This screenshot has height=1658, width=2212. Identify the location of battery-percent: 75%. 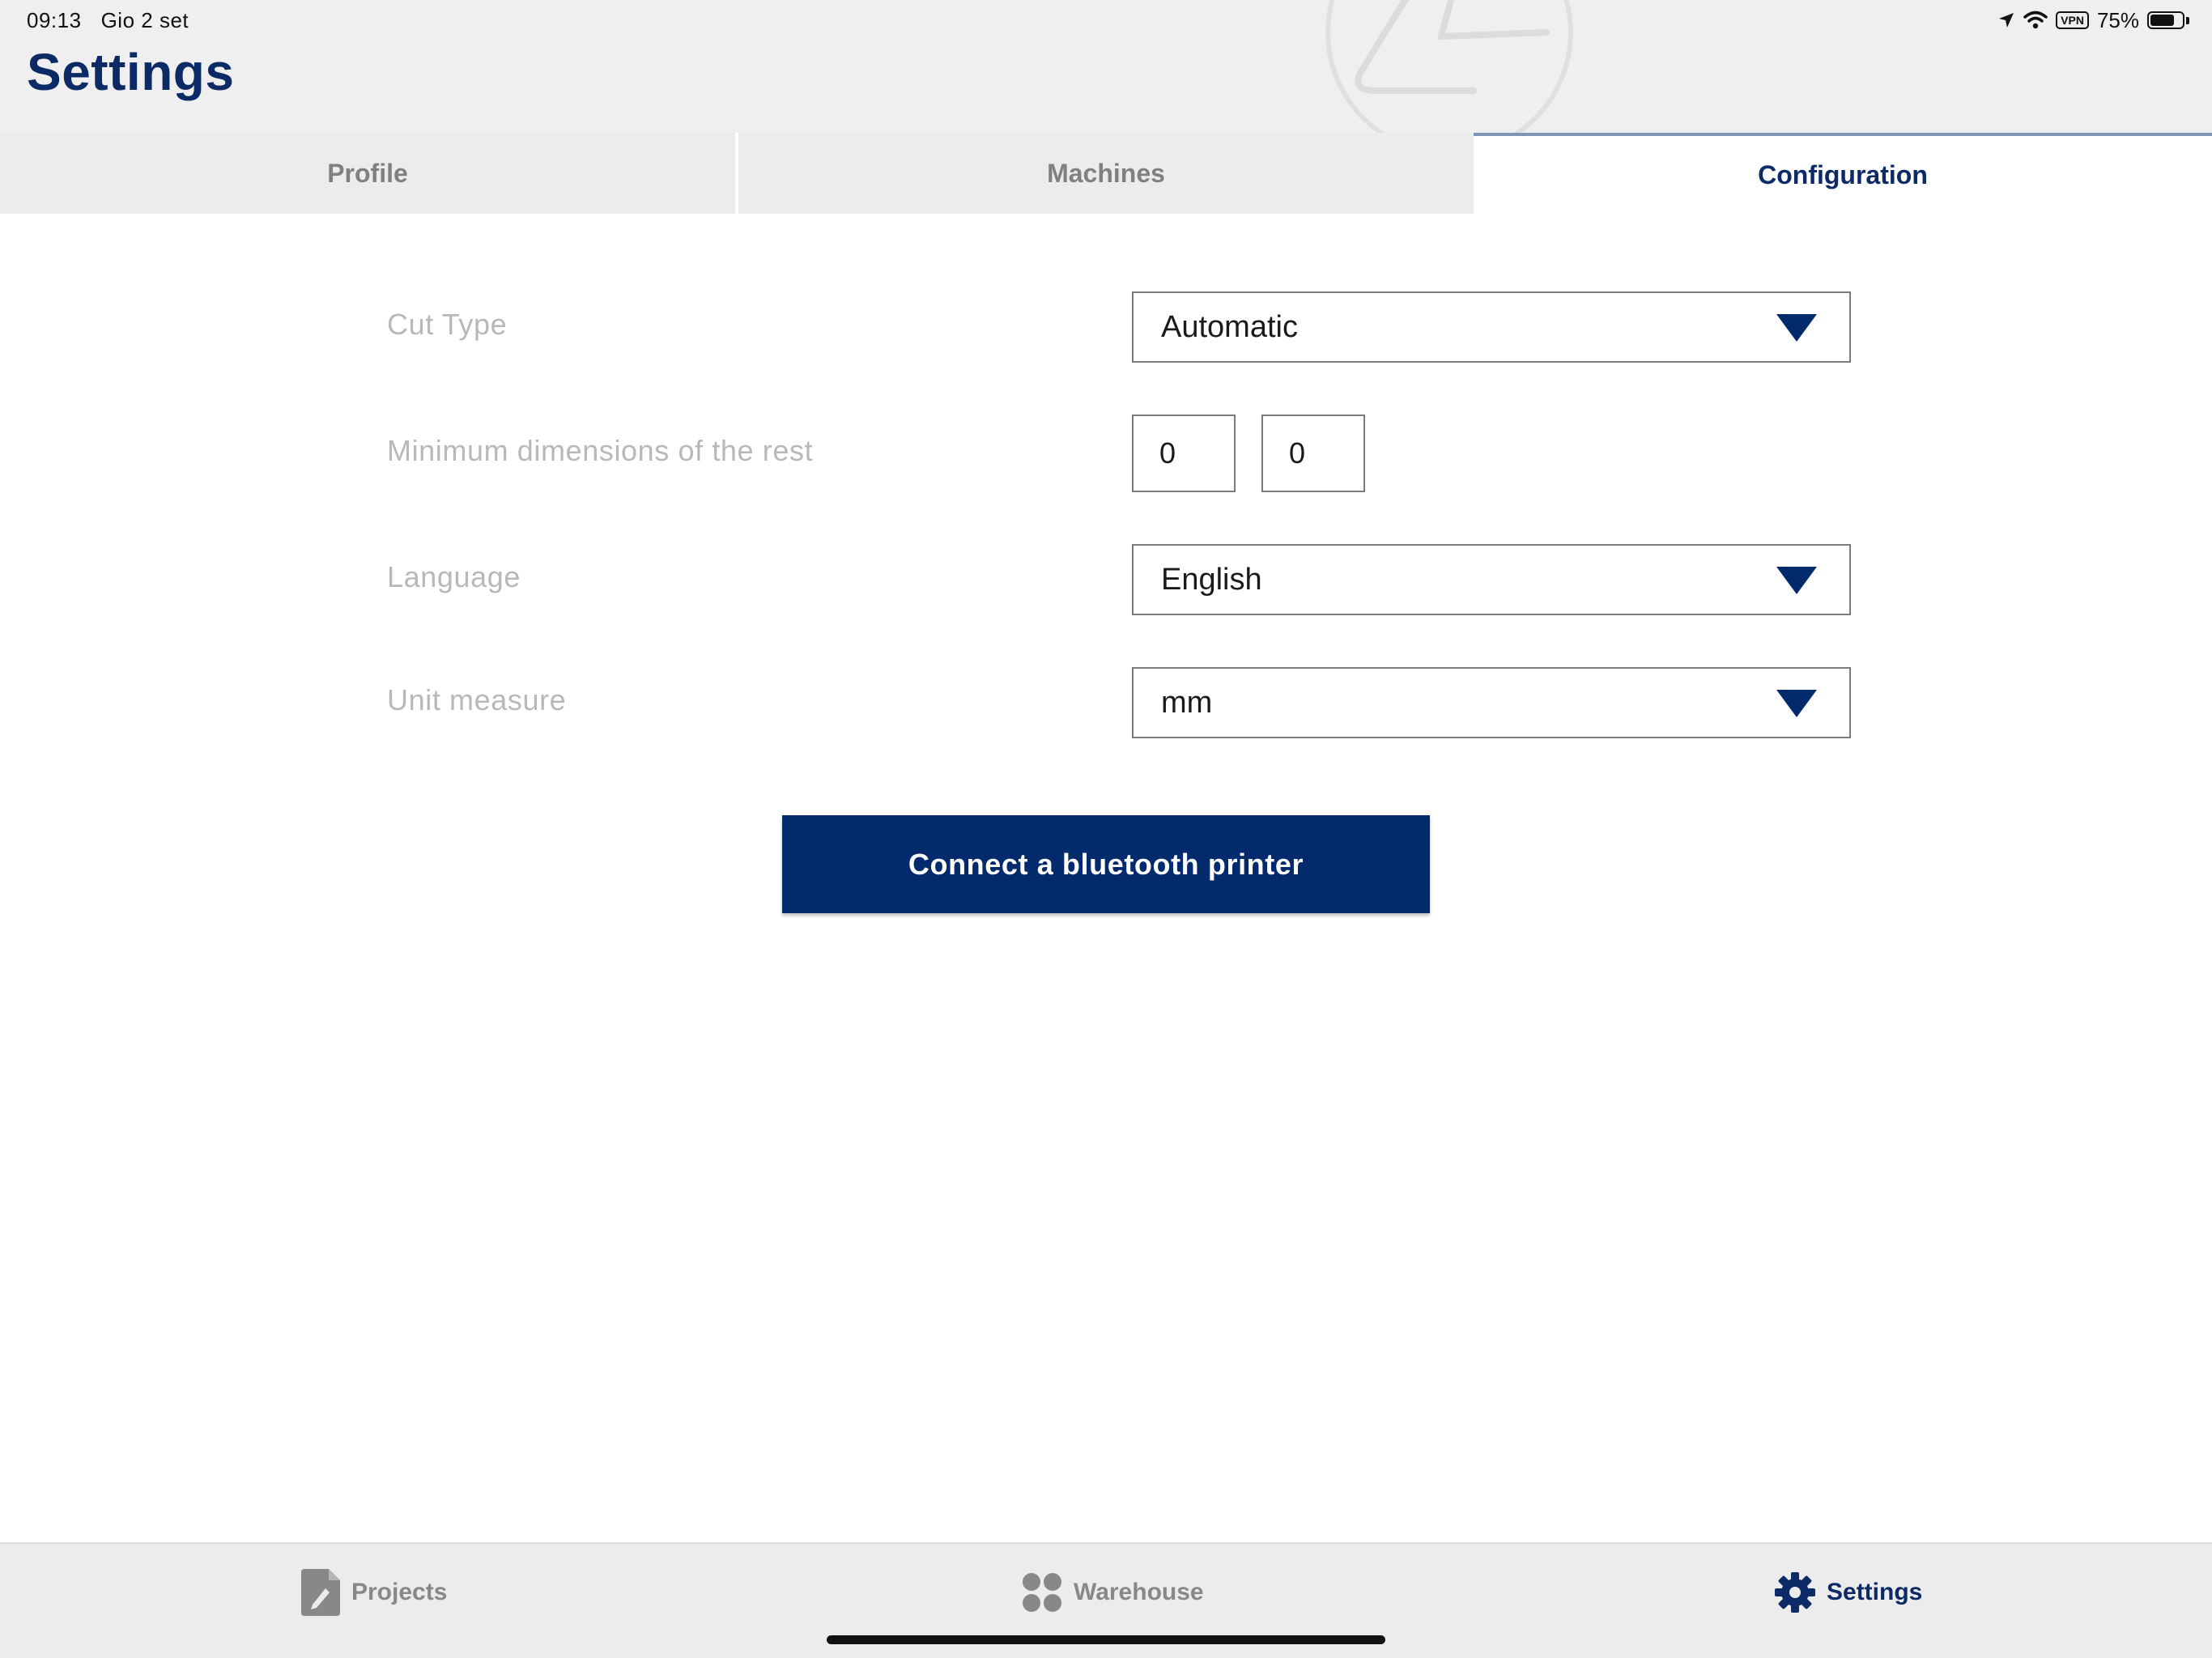
(2117, 19).